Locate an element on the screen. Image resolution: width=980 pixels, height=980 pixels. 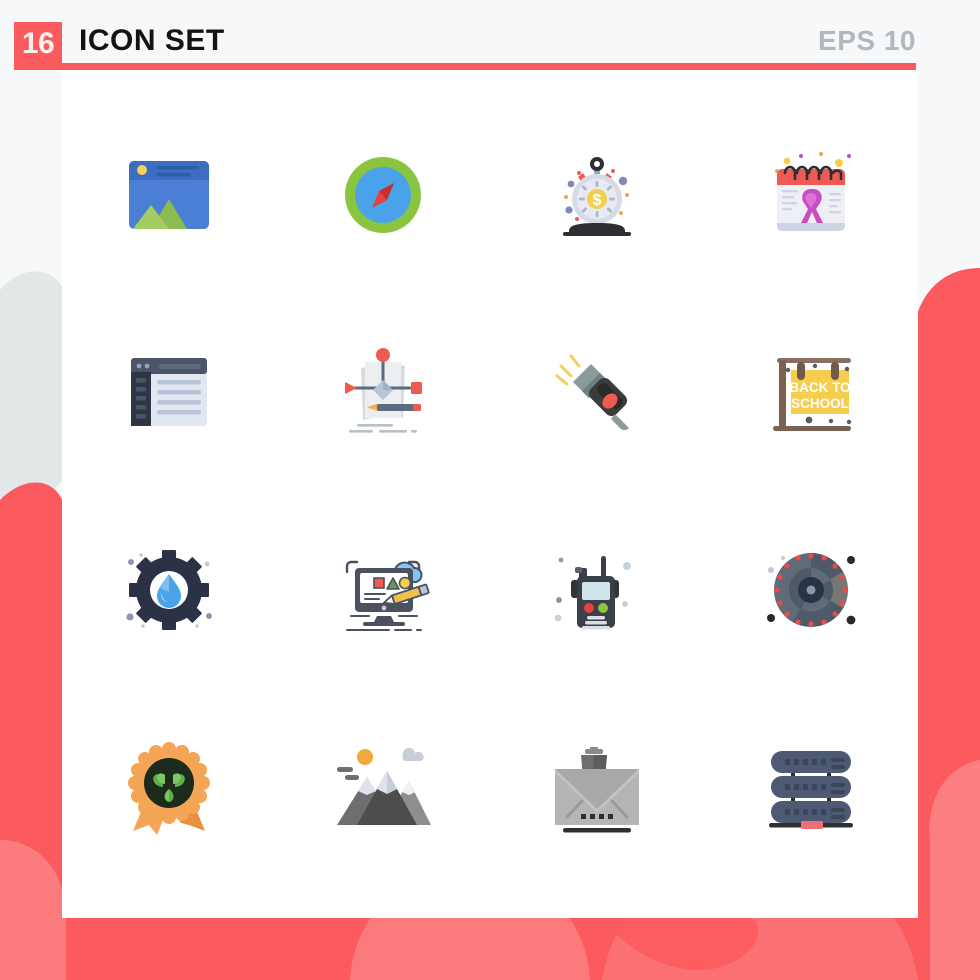
graphic-design-monitor-icon is located at coordinates (387, 595).